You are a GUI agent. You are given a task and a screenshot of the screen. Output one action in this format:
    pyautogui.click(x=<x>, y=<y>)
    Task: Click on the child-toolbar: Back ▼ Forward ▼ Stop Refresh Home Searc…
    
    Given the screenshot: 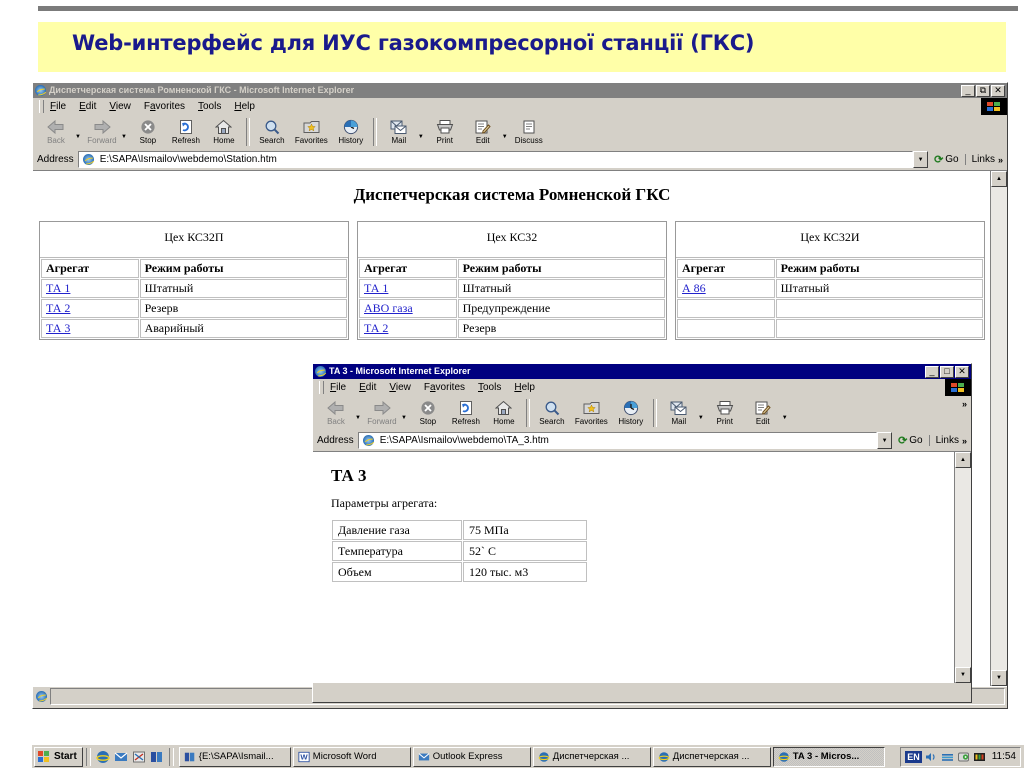 What is the action you would take?
    pyautogui.click(x=642, y=413)
    